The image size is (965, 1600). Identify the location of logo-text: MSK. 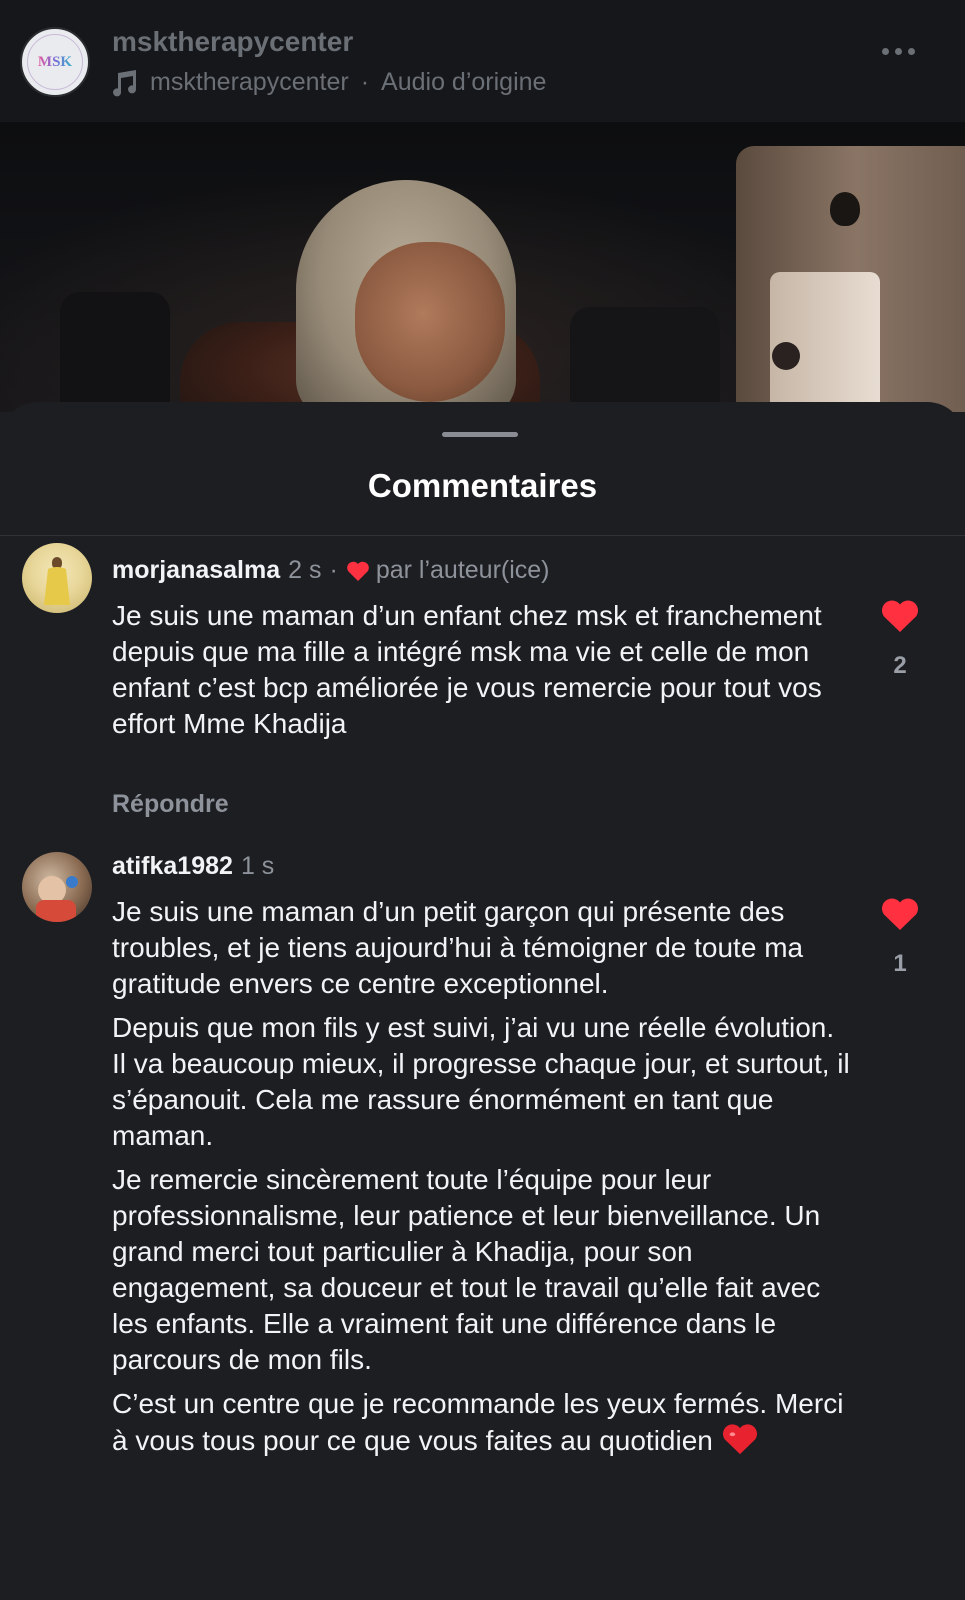
(55, 61).